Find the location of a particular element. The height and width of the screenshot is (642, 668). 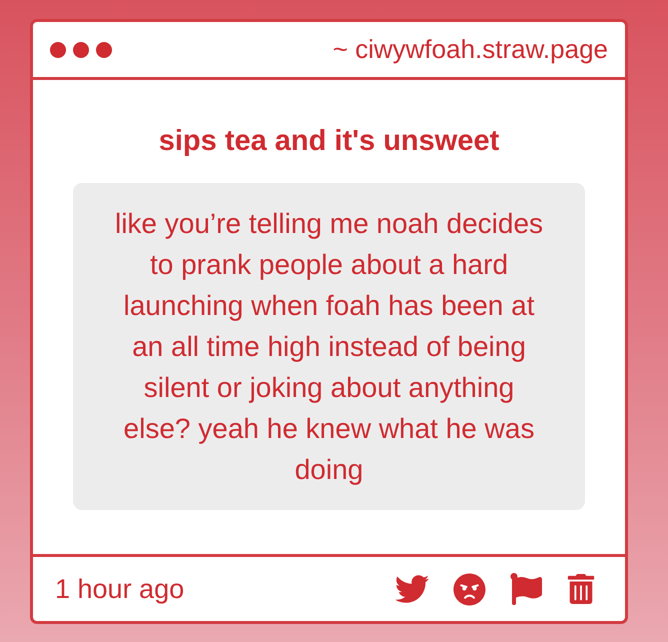

post-title: sips tea and it's unsweet is located at coordinates (329, 141).